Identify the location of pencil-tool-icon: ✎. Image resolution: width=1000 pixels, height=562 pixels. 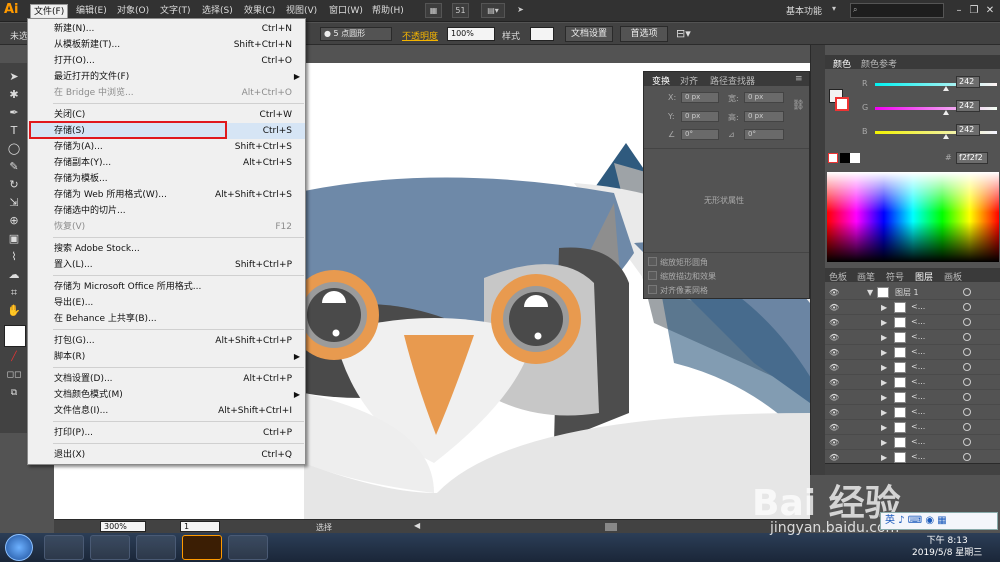
(14, 166).